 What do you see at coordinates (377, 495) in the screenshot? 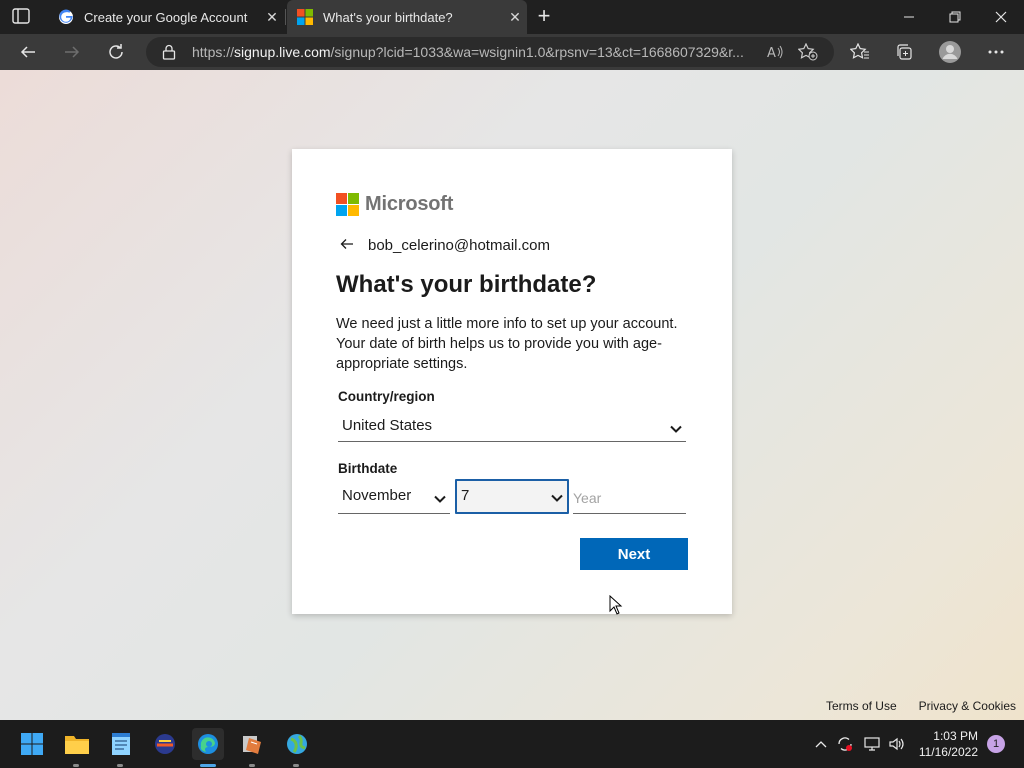
I see `month-value: November` at bounding box center [377, 495].